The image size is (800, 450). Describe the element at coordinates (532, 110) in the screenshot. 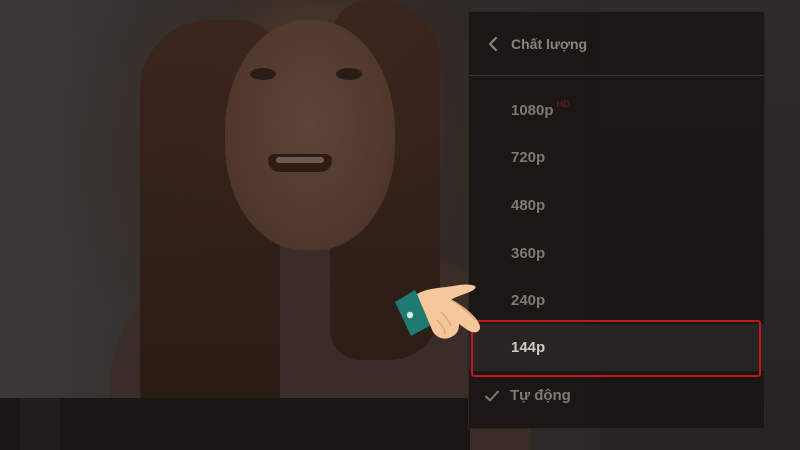

I see `quality-option-label: 1080p` at that location.